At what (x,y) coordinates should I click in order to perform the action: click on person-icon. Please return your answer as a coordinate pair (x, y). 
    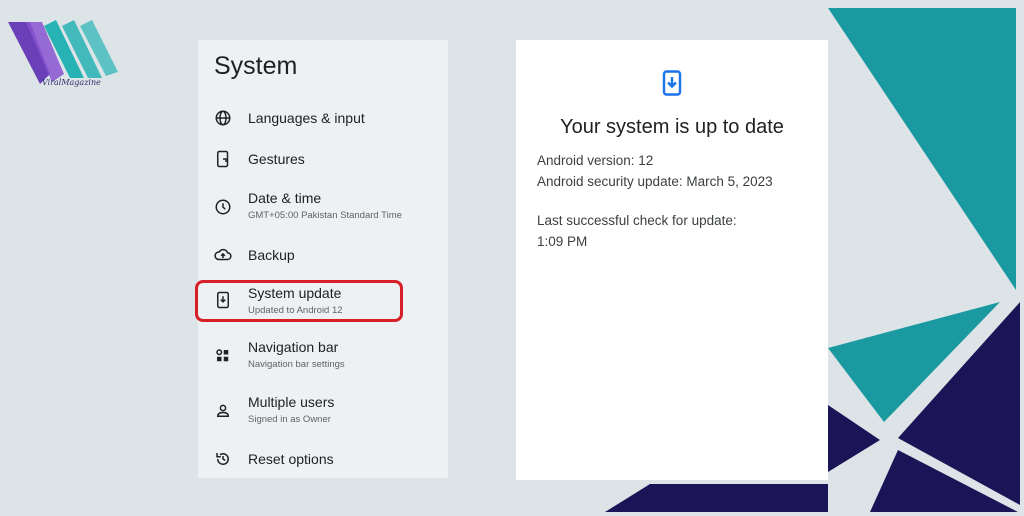
    Looking at the image, I should click on (223, 411).